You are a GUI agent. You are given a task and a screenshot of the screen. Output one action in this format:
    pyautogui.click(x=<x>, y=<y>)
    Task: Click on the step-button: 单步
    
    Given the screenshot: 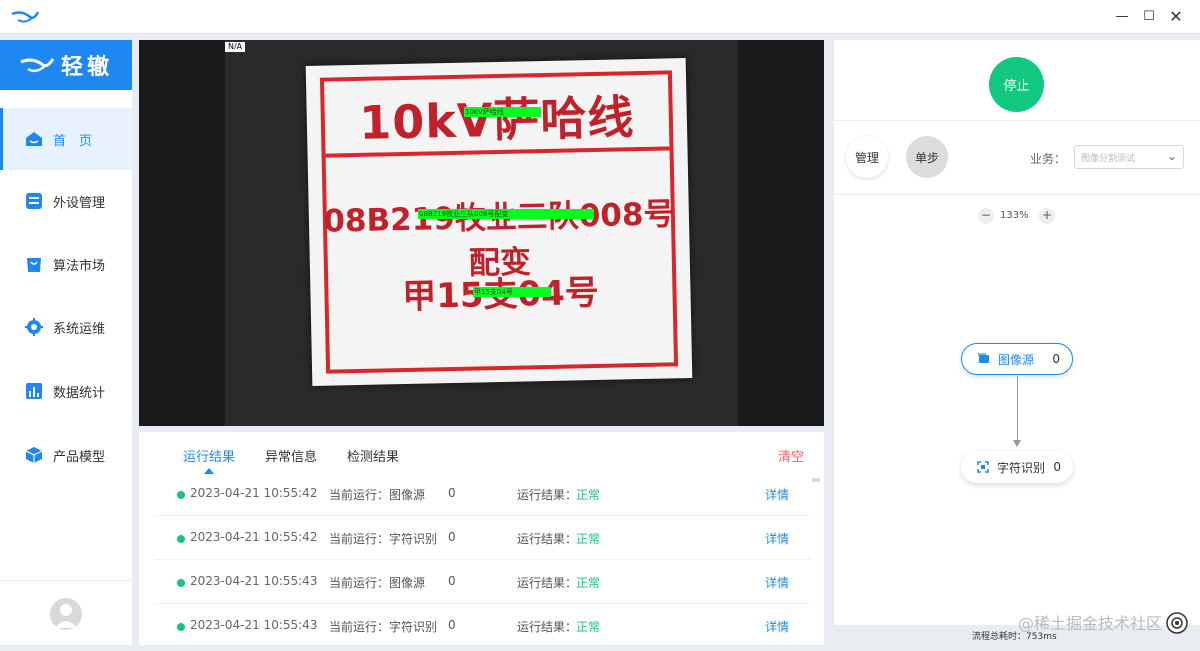 What is the action you would take?
    pyautogui.click(x=927, y=157)
    